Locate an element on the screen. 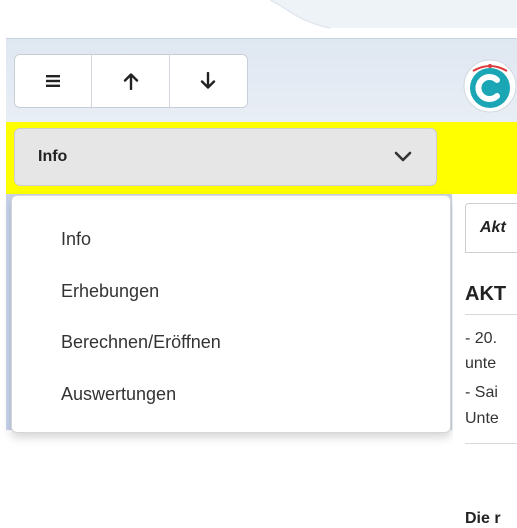 This screenshot has width=517, height=528. menu-item-erhebungen: Erhebungen is located at coordinates (231, 292).